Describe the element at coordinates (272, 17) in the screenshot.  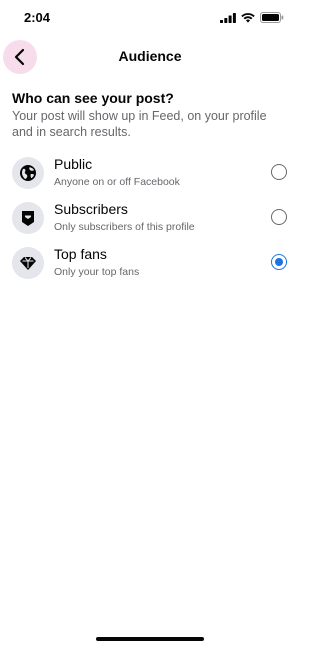
I see `battery-icon` at that location.